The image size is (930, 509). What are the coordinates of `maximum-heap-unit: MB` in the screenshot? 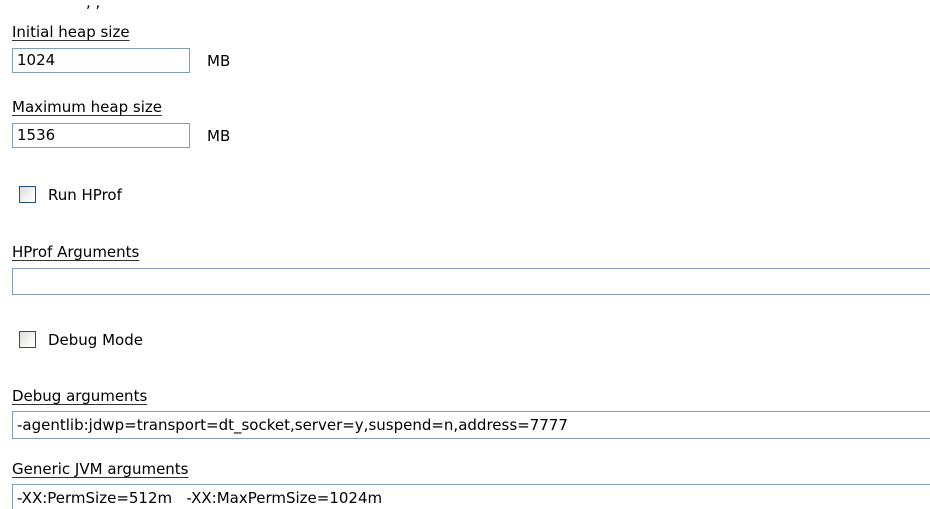 It's located at (219, 136).